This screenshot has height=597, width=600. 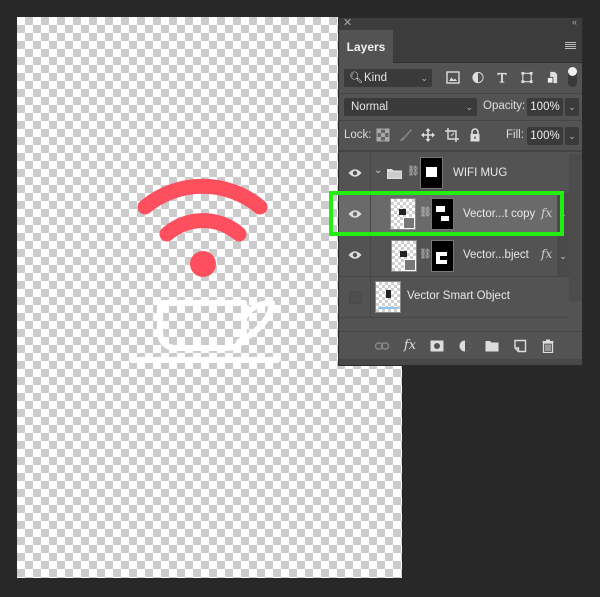 What do you see at coordinates (437, 346) in the screenshot?
I see `add-mask-icon` at bounding box center [437, 346].